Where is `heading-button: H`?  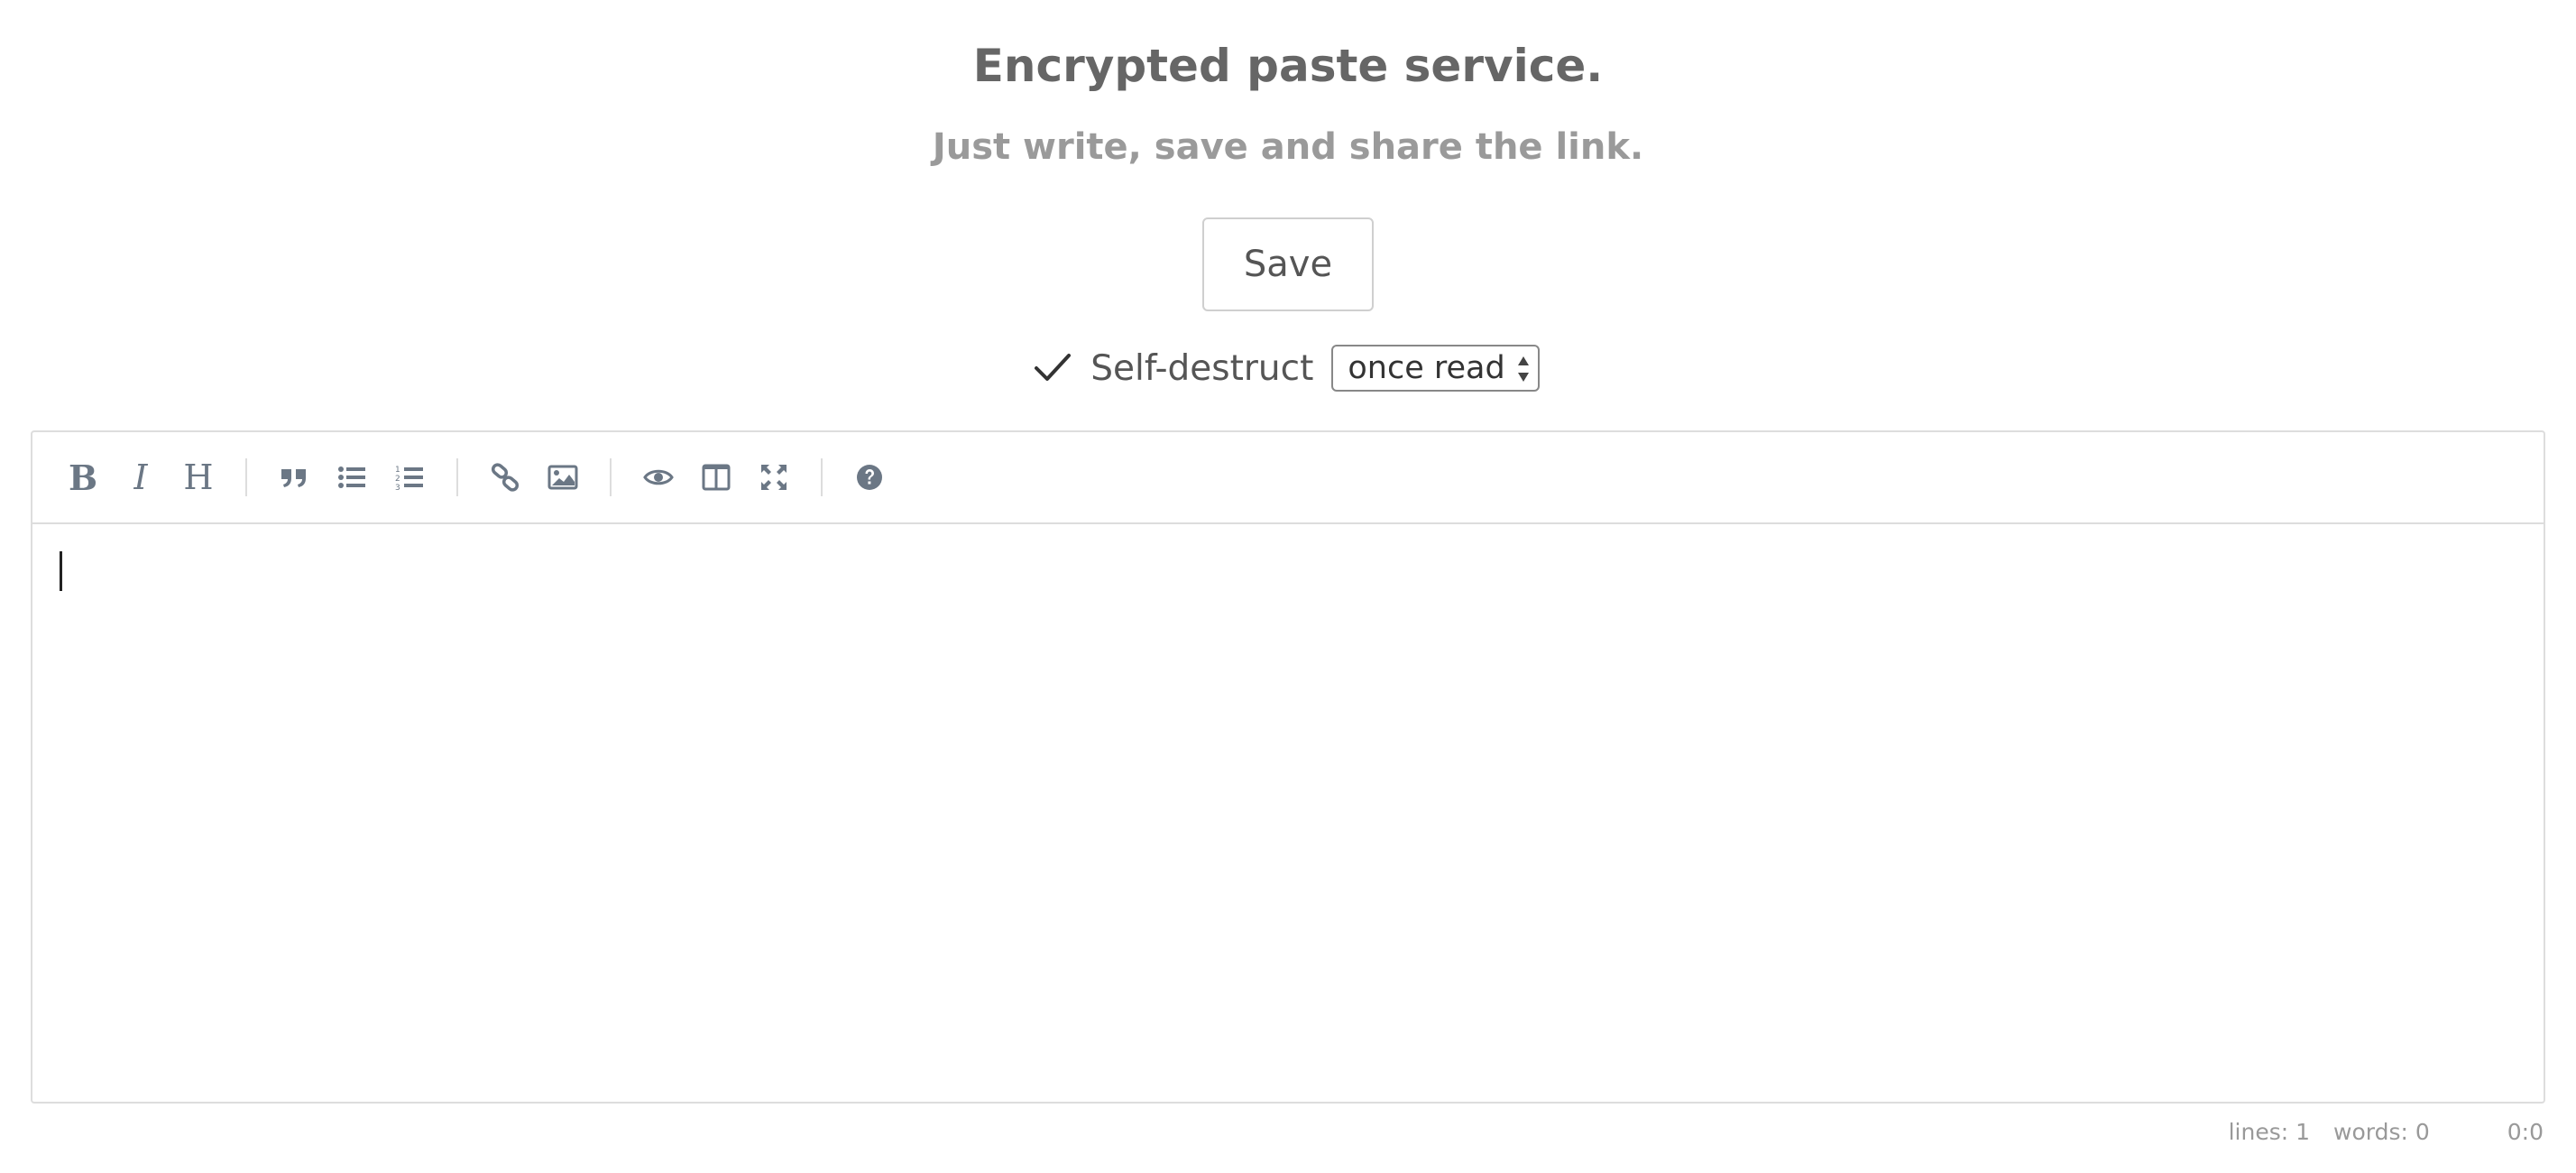 heading-button: H is located at coordinates (198, 477).